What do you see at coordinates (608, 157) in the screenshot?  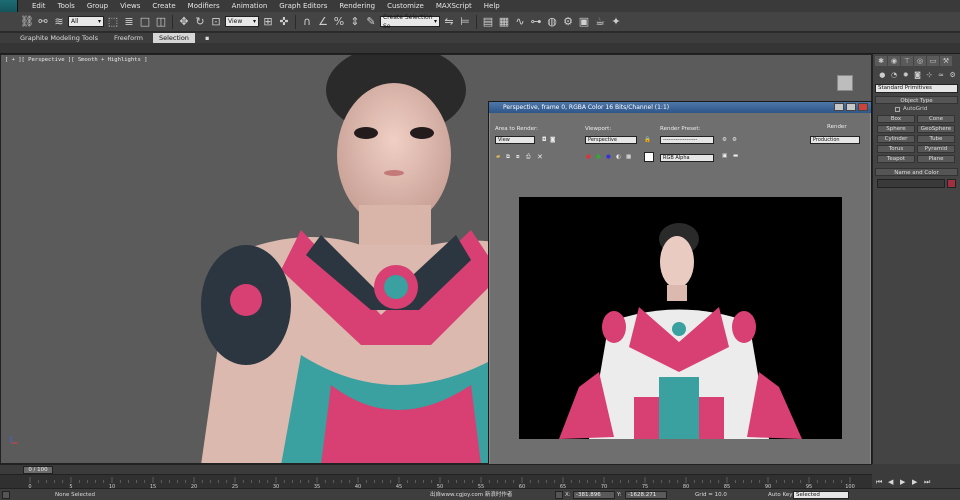 I see `blue-channel-icon: ●` at bounding box center [608, 157].